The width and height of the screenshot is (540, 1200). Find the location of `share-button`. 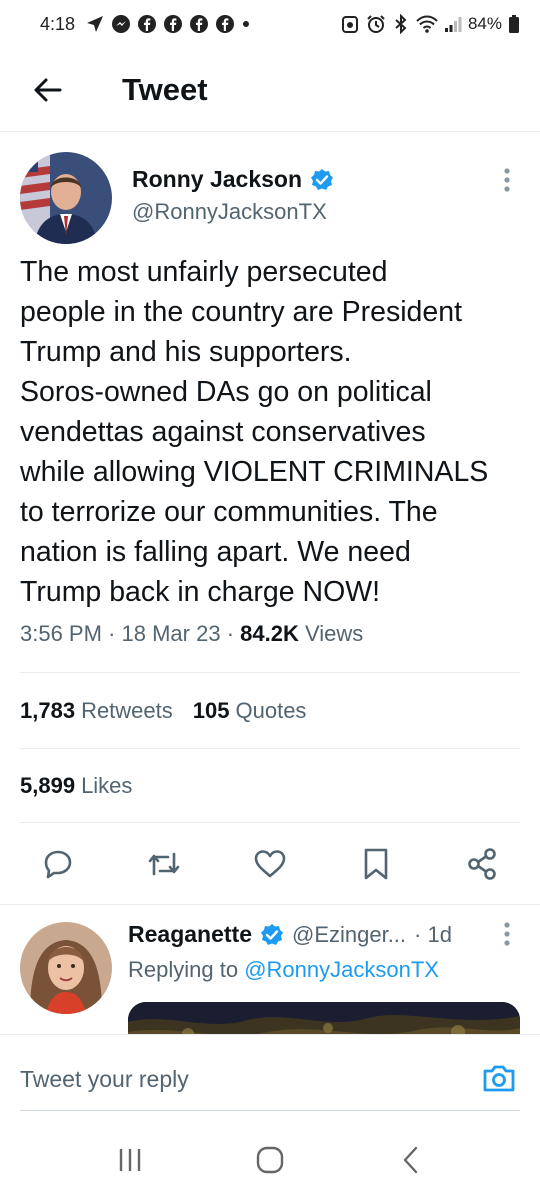

share-button is located at coordinates (482, 864).